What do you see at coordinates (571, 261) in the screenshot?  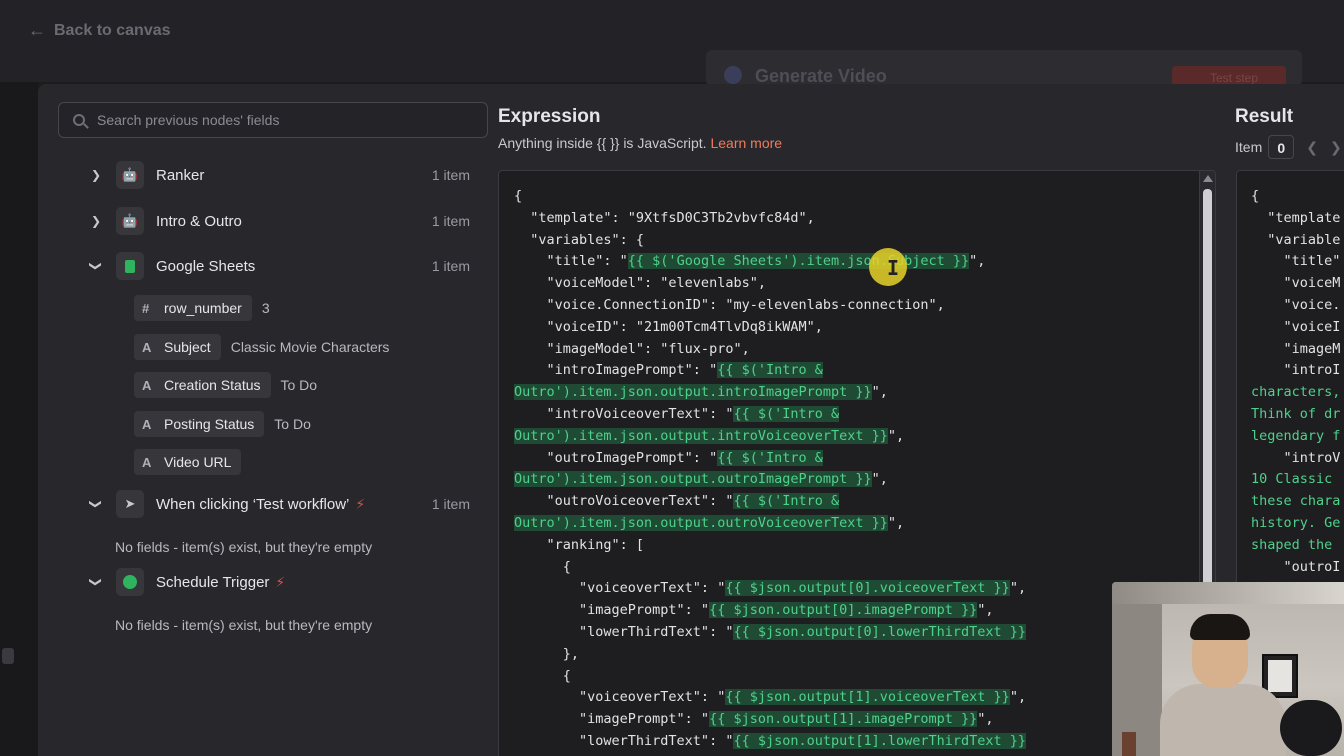 I see `code-text: "title": "` at bounding box center [571, 261].